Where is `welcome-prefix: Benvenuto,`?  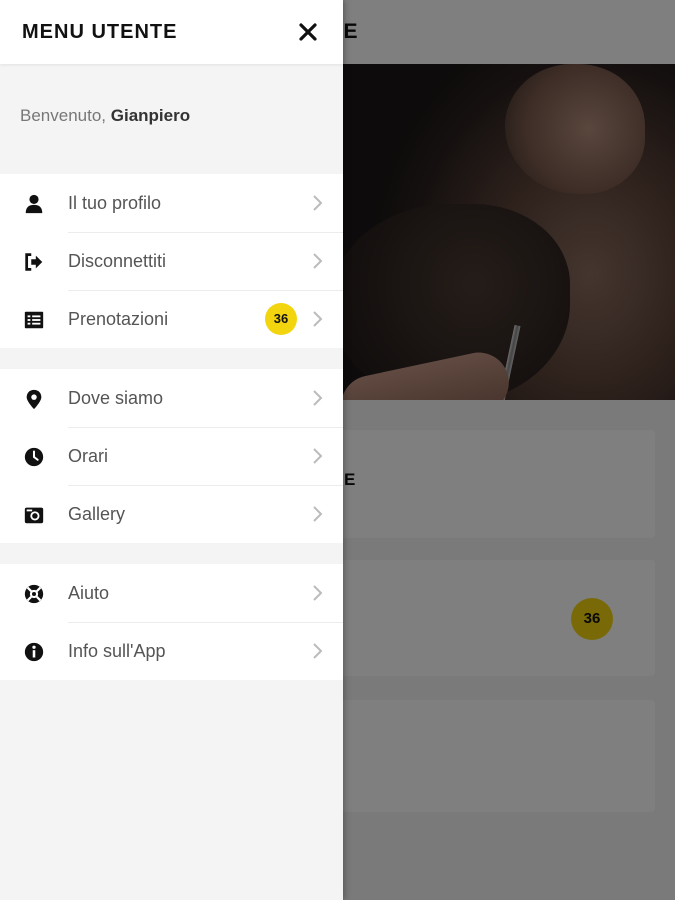 welcome-prefix: Benvenuto, is located at coordinates (65, 115).